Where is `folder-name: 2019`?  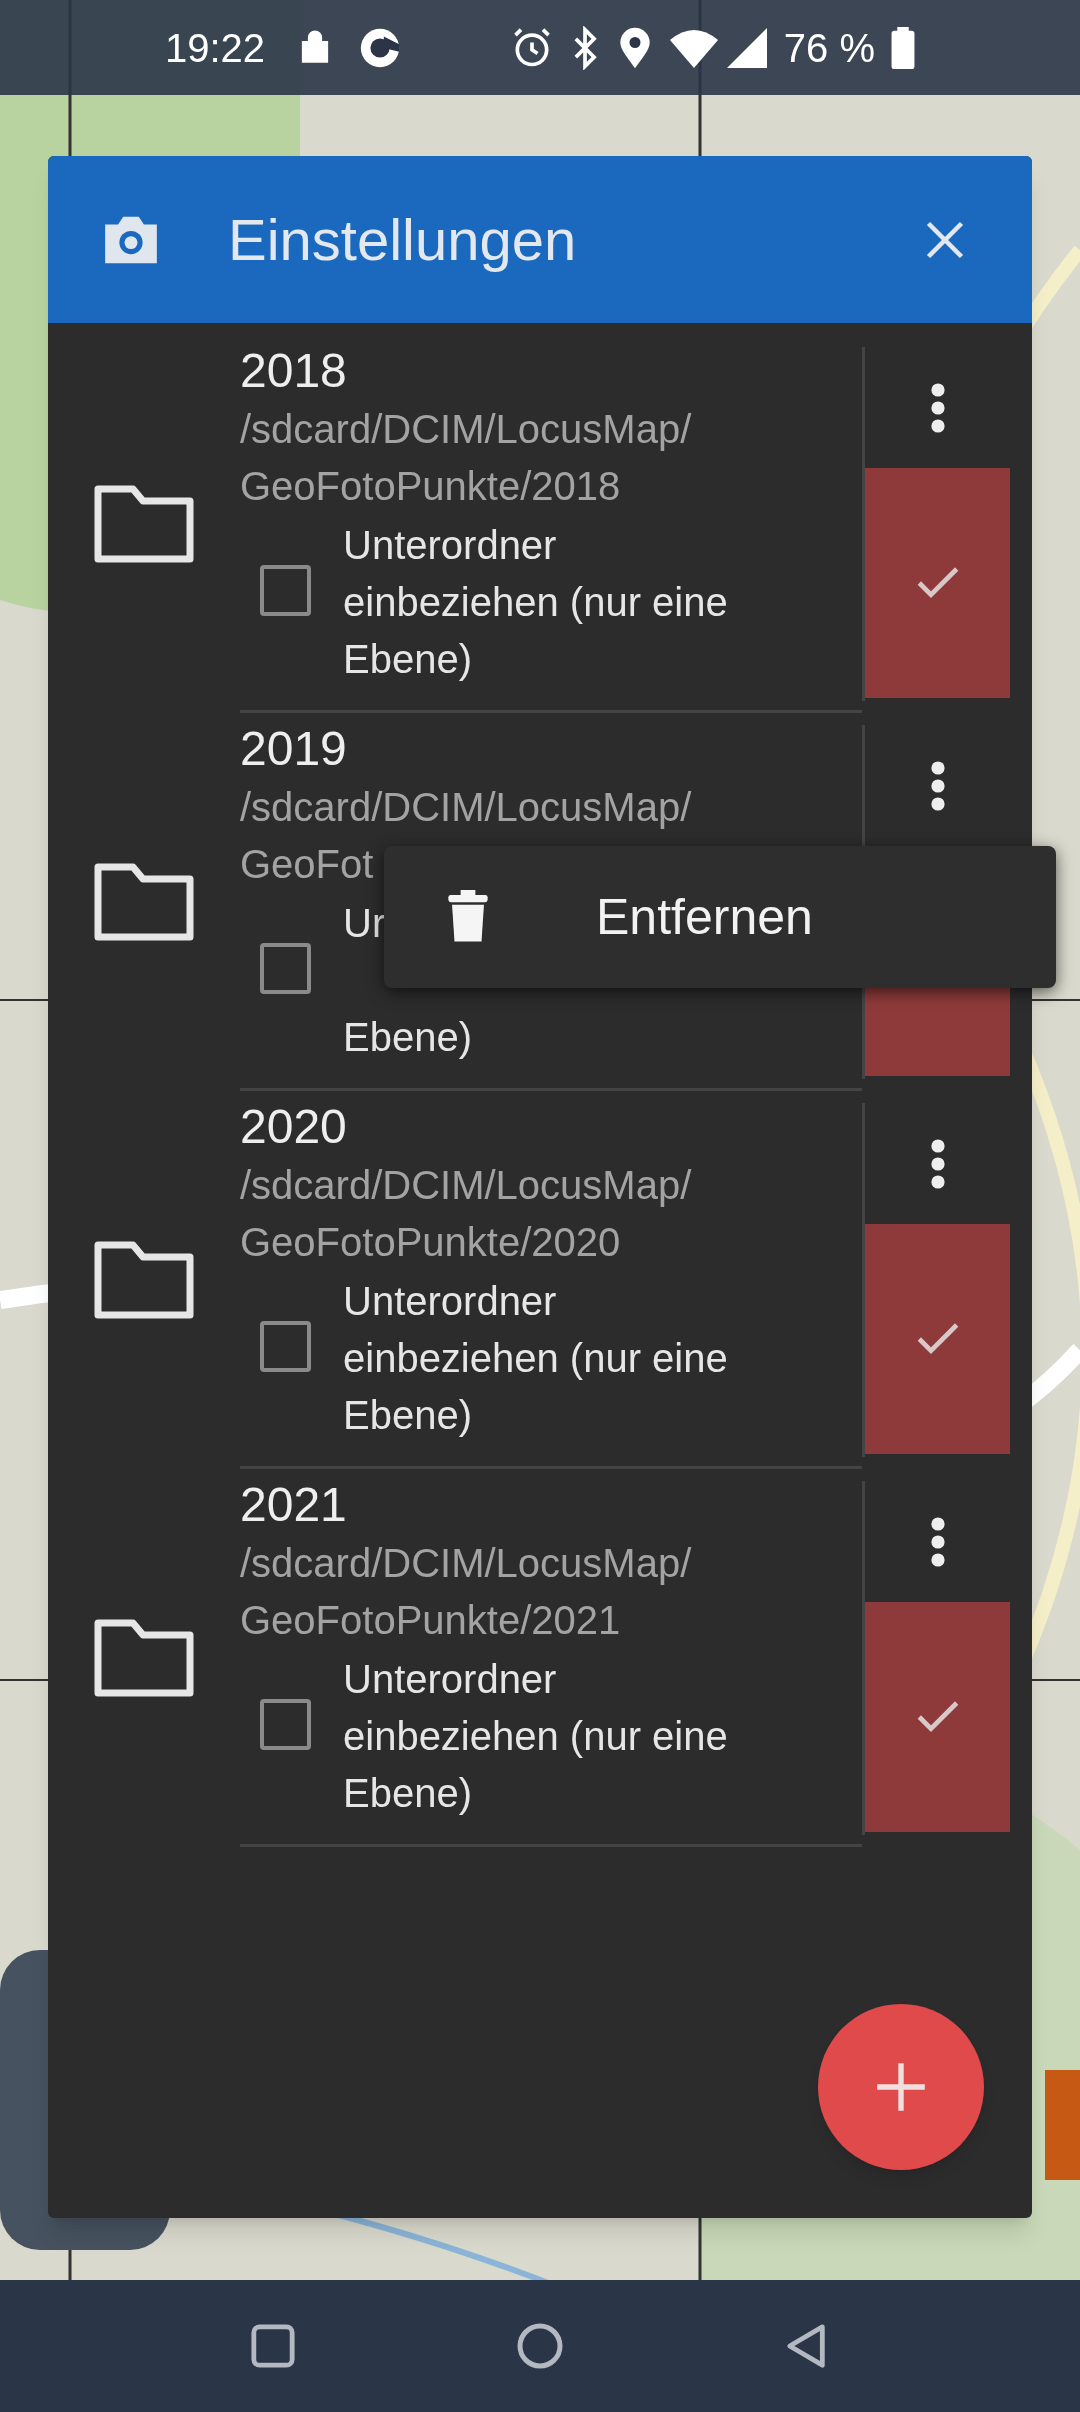 folder-name: 2019 is located at coordinates (294, 749).